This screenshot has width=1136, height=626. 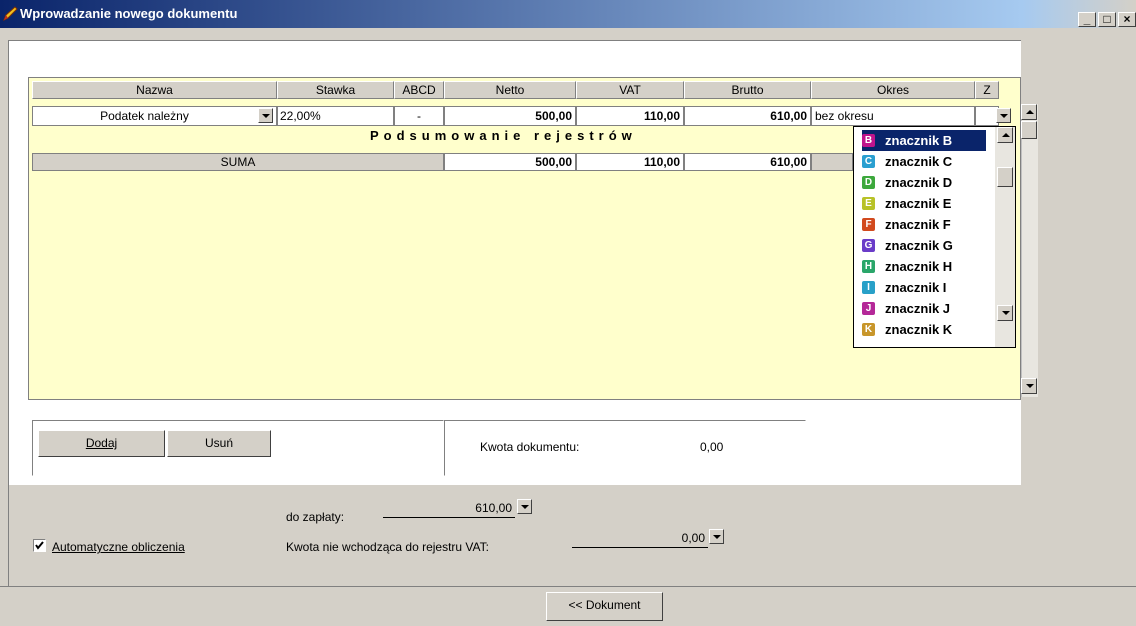 I want to click on marker-h-icon: H, so click(x=868, y=267).